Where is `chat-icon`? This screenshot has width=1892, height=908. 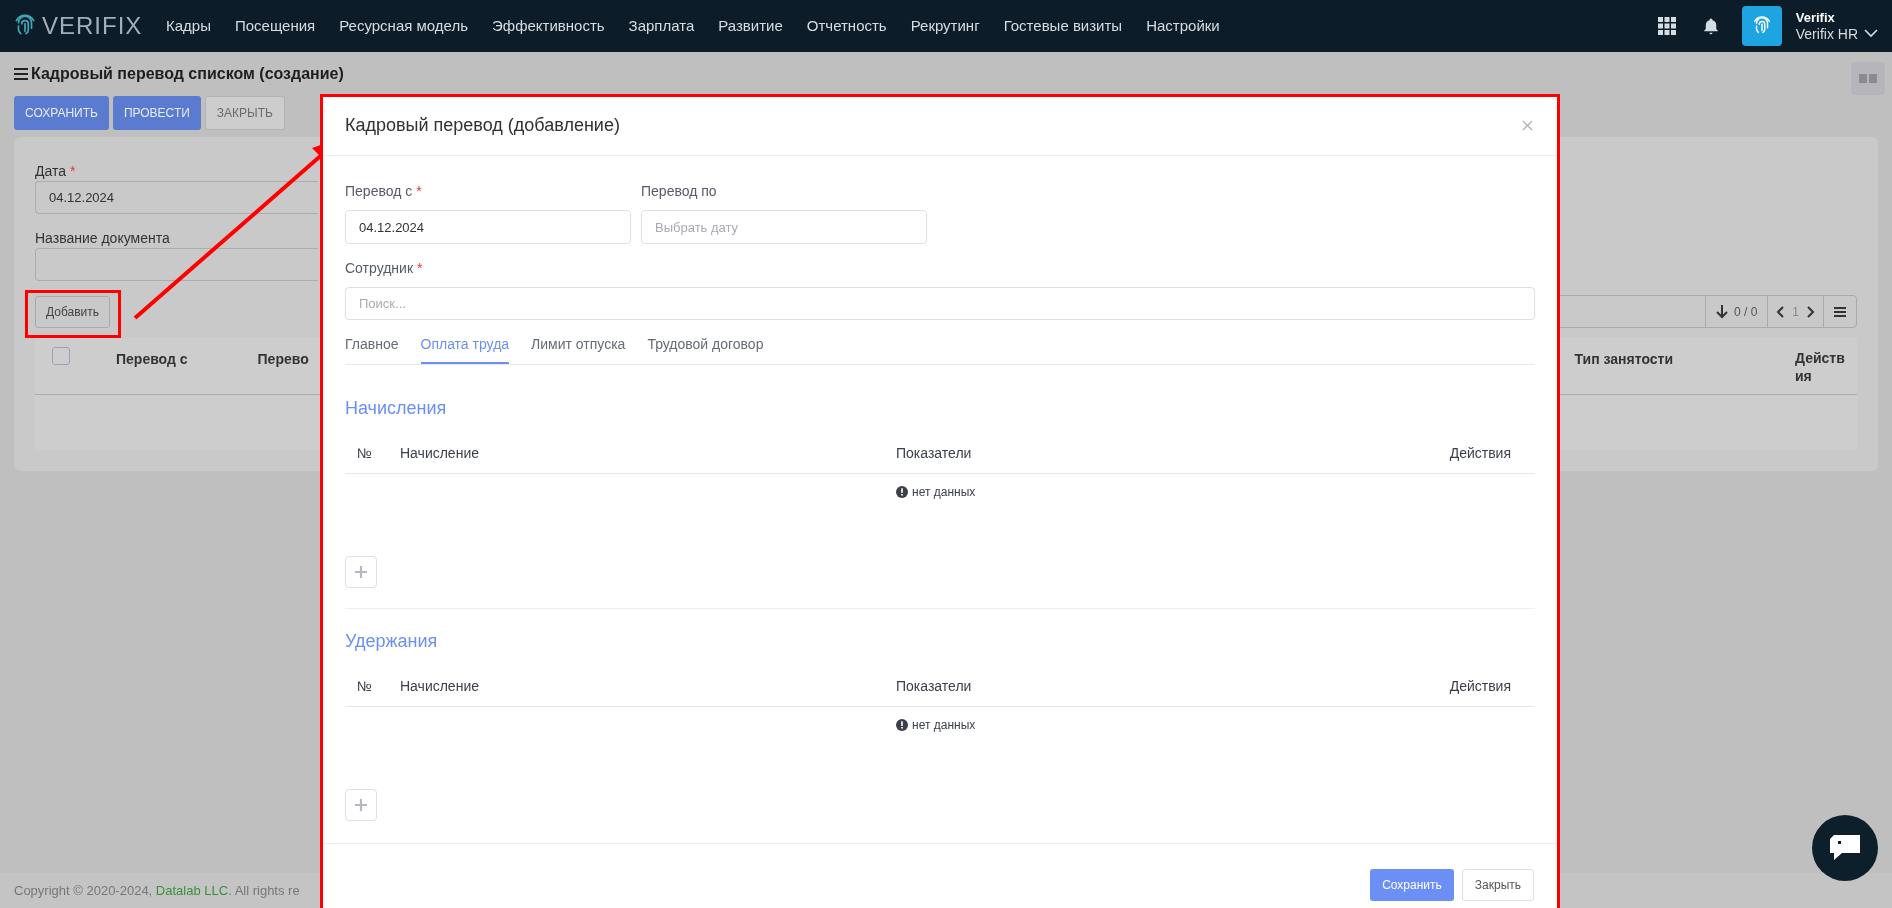 chat-icon is located at coordinates (1845, 848).